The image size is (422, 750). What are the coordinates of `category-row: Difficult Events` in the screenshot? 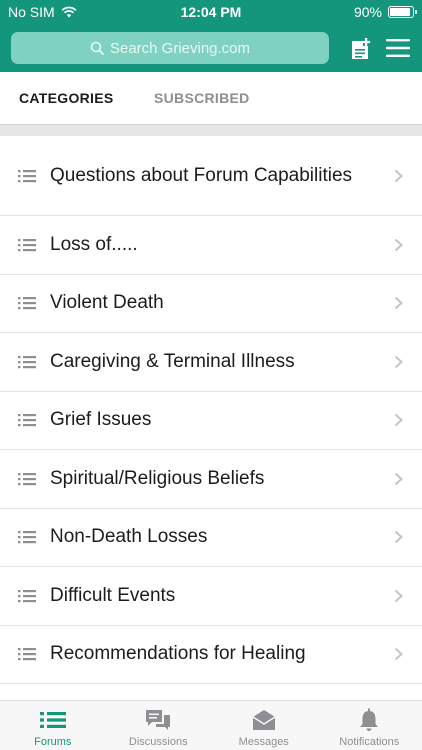 It's located at (211, 596).